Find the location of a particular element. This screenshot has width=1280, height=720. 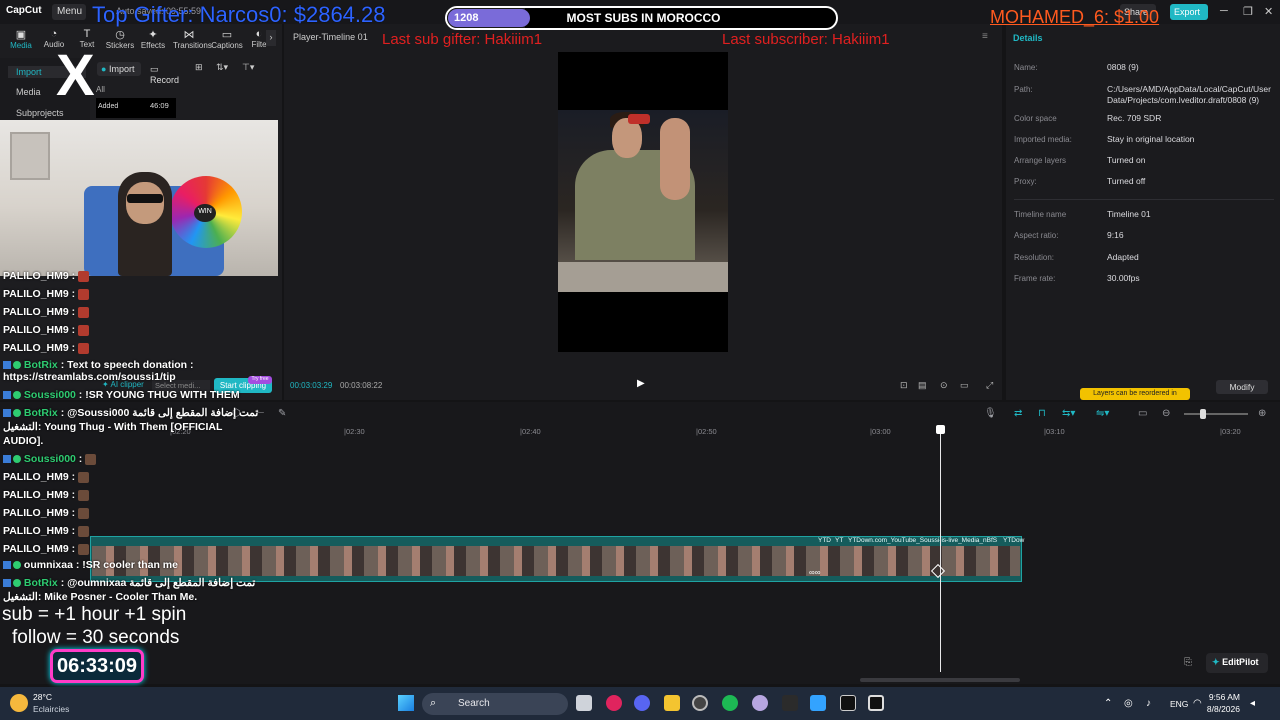

zoom-out-icon: ⊖ is located at coordinates (1166, 413).